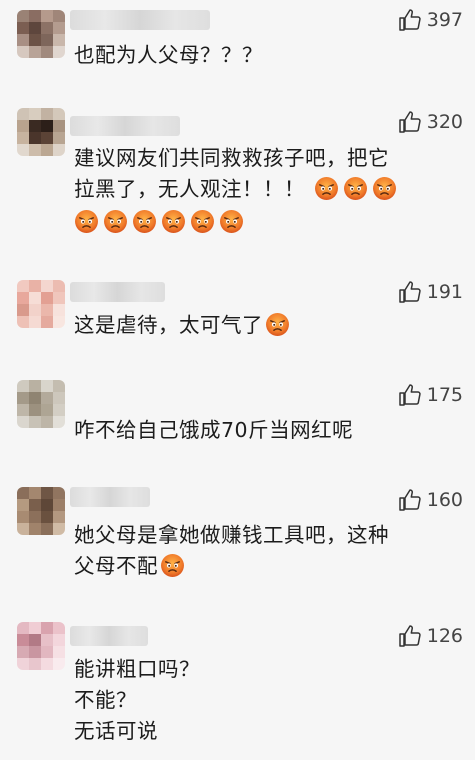  I want to click on comment-text: 咋不给自己饿成70斤当网红呢, so click(214, 430).